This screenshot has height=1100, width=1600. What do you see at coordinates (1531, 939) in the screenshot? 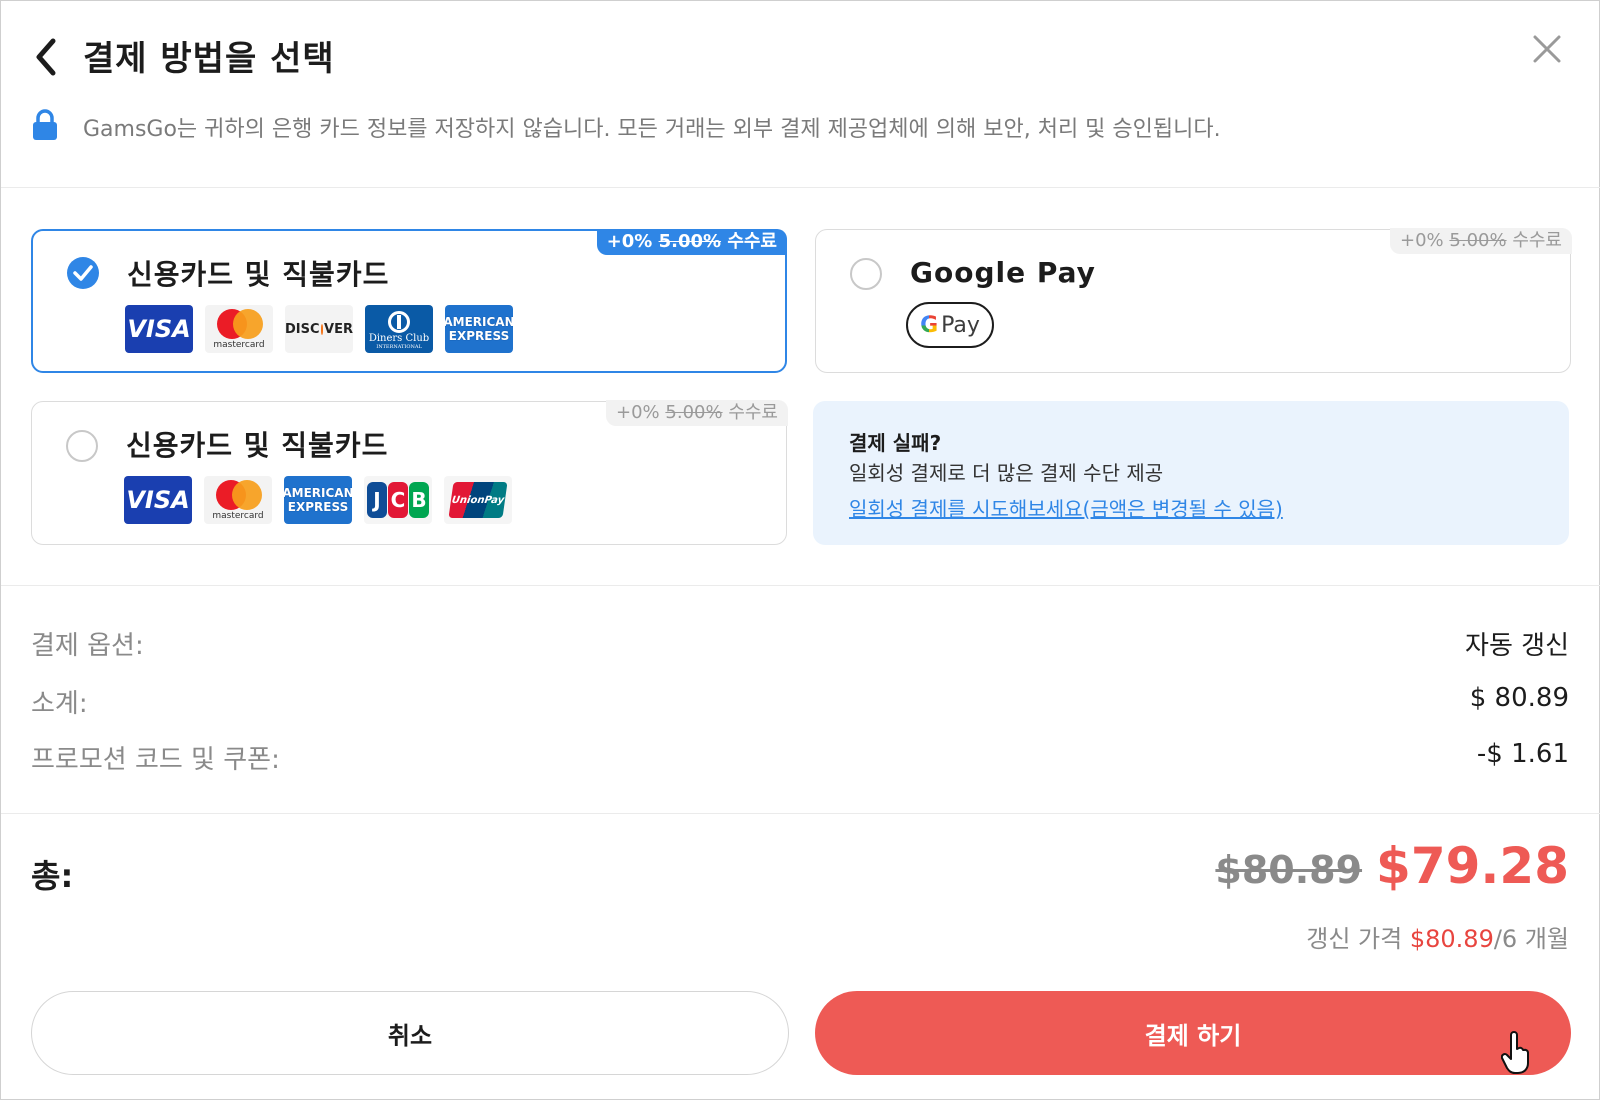
I see `renewal-period: /6 개월` at bounding box center [1531, 939].